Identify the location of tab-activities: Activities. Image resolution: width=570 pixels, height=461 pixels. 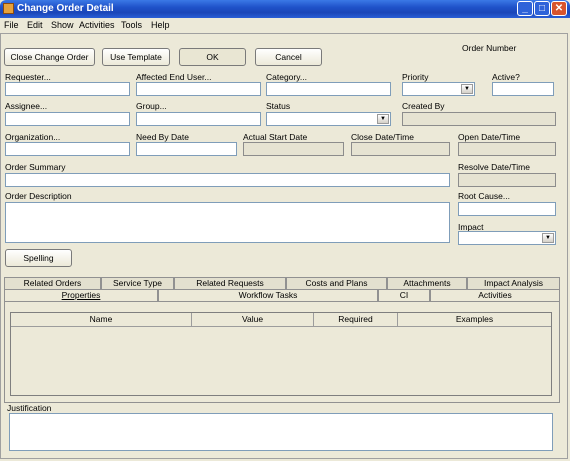
(495, 295).